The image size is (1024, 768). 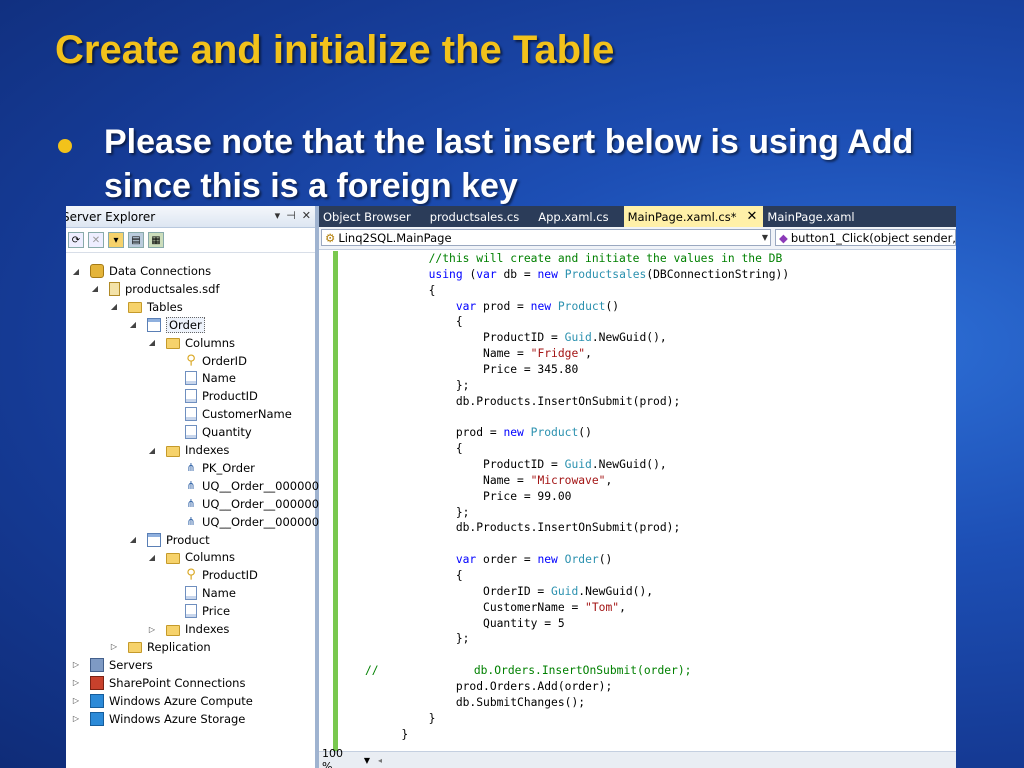 What do you see at coordinates (332, 757) in the screenshot?
I see `zoom-value: 100 %` at bounding box center [332, 757].